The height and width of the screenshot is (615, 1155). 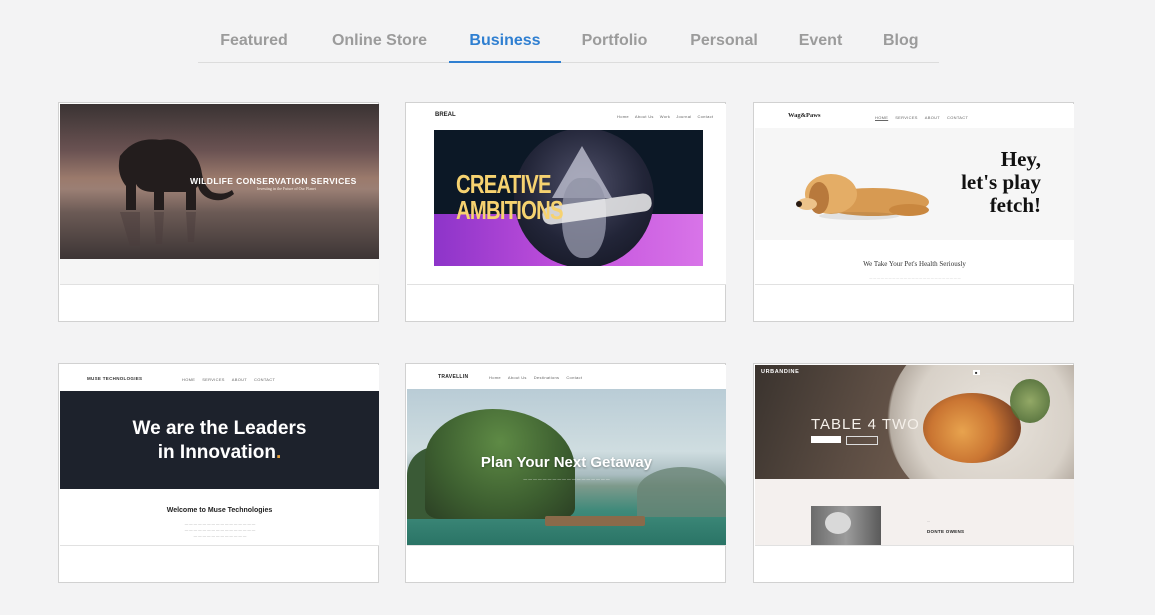 I want to click on site-logo: URBANDINE, so click(x=780, y=372).